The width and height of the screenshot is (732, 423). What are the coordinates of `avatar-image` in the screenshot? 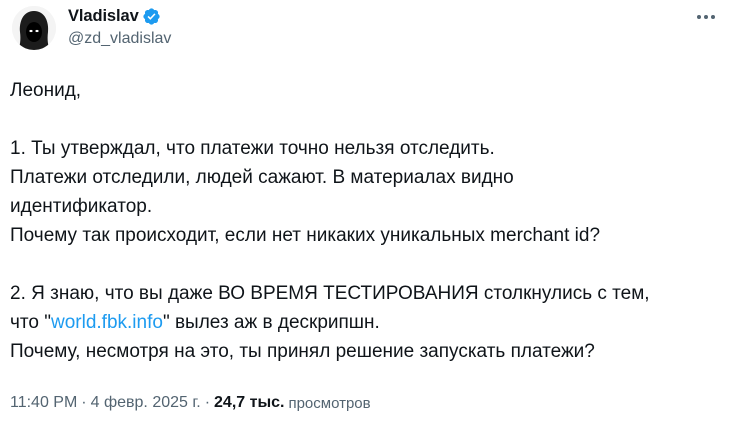 It's located at (34, 28).